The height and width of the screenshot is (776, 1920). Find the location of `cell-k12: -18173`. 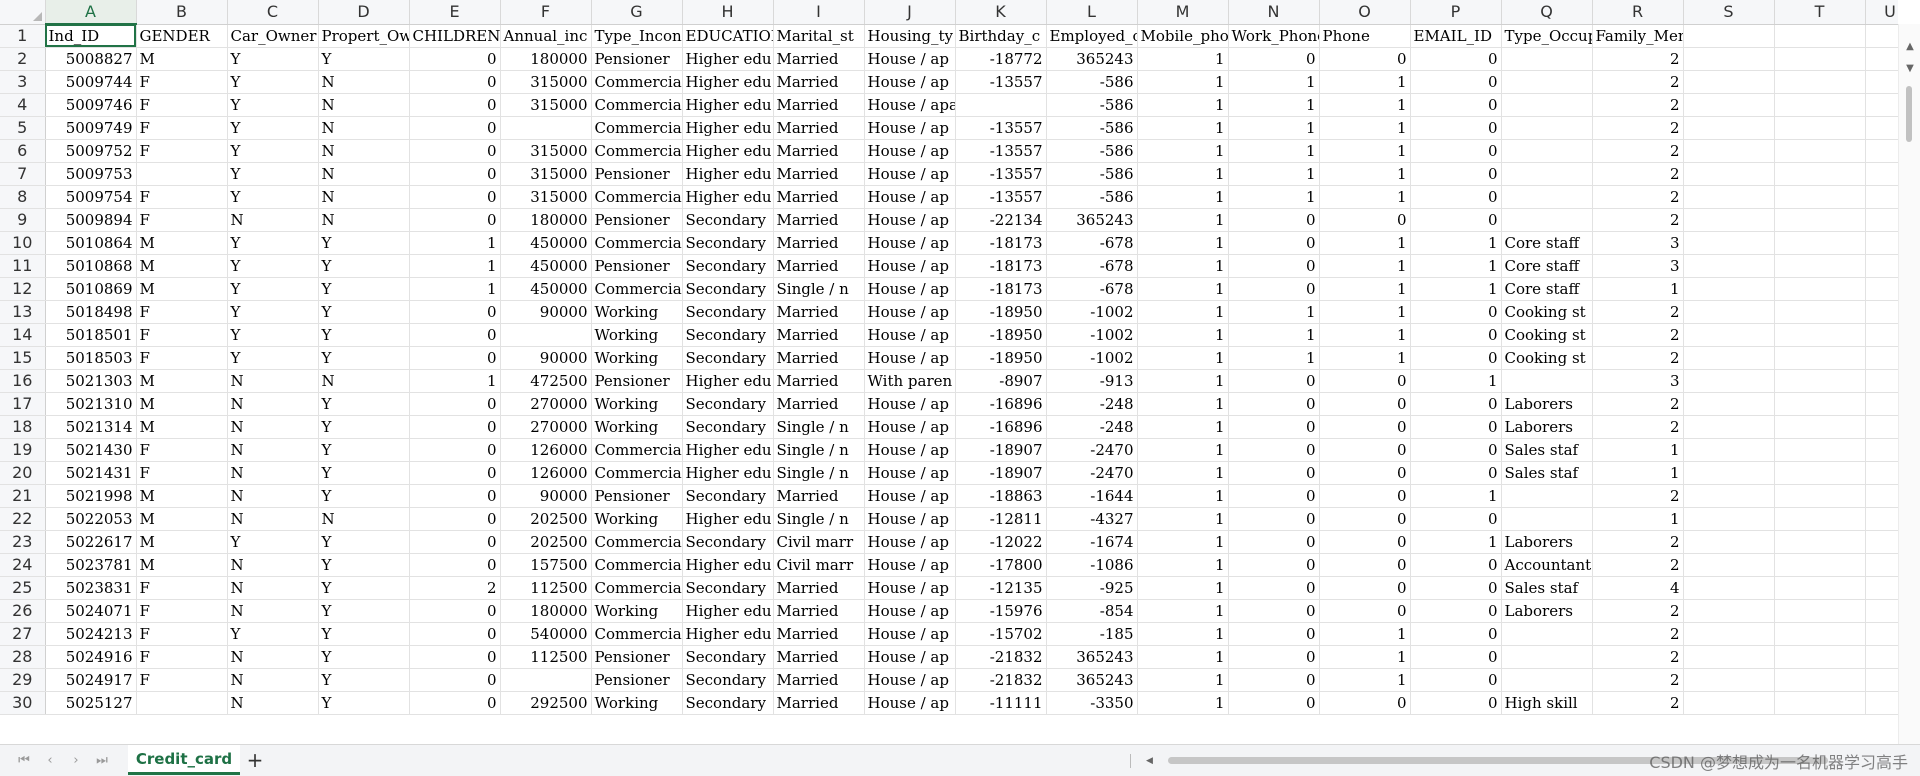

cell-k12: -18173 is located at coordinates (1001, 289).